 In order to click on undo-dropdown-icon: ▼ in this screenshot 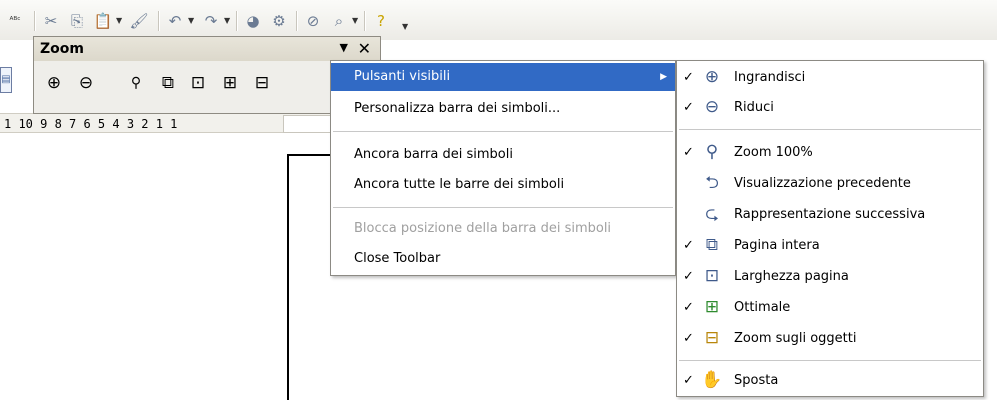, I will do `click(191, 20)`.